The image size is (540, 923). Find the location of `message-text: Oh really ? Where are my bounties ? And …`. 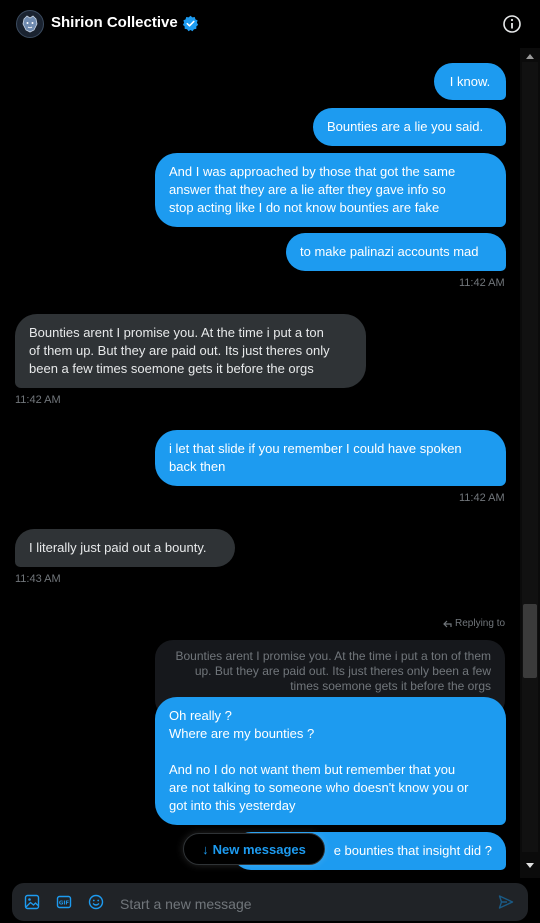

message-text: Oh really ? Where are my bounties ? And … is located at coordinates (319, 760).